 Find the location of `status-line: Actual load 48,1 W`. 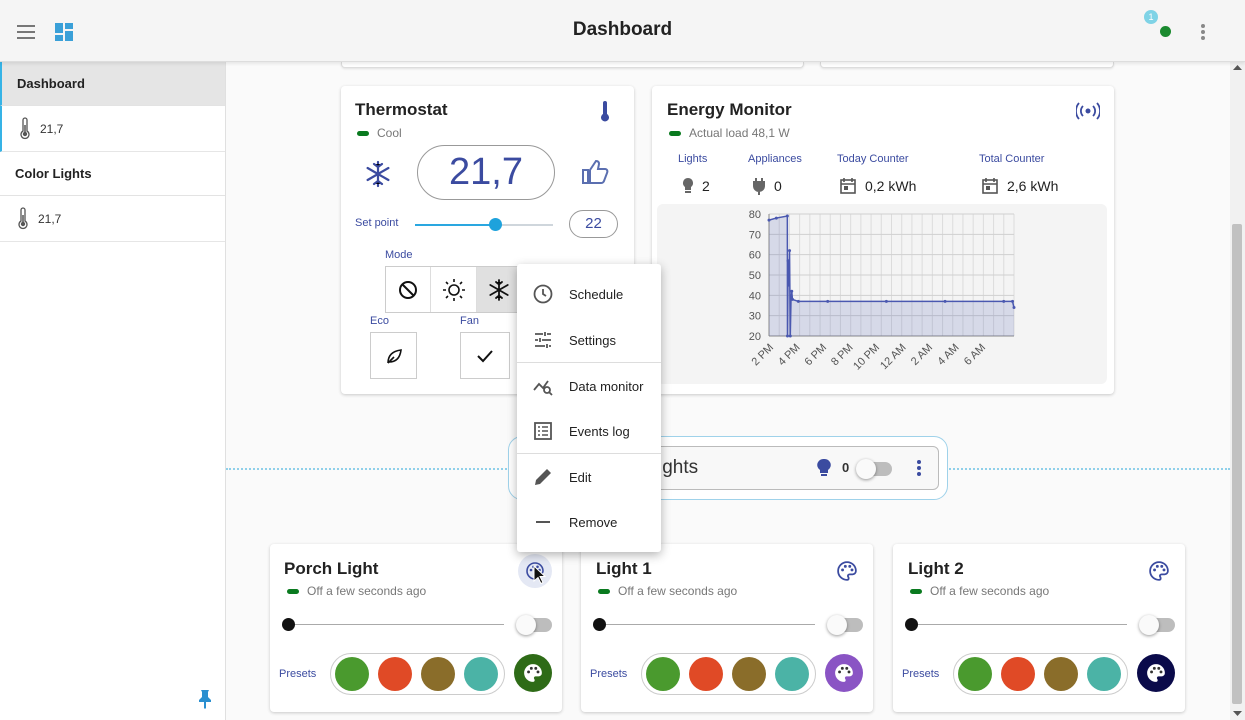

status-line: Actual load 48,1 W is located at coordinates (729, 133).